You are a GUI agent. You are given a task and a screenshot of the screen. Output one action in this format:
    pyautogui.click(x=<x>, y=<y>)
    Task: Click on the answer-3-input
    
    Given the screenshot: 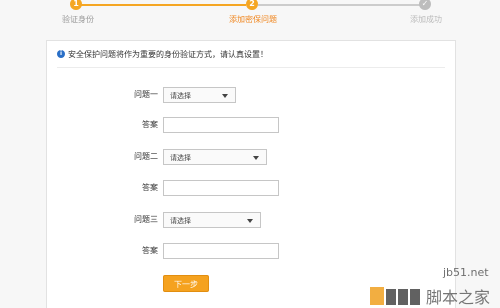 What is the action you would take?
    pyautogui.click(x=221, y=251)
    